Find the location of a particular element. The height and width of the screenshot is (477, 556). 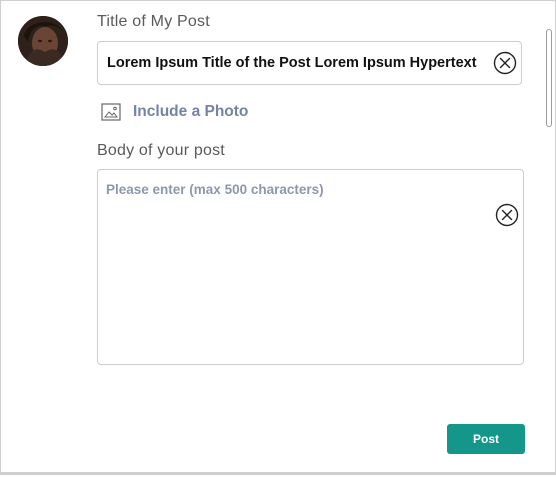

clear-body-icon is located at coordinates (507, 215).